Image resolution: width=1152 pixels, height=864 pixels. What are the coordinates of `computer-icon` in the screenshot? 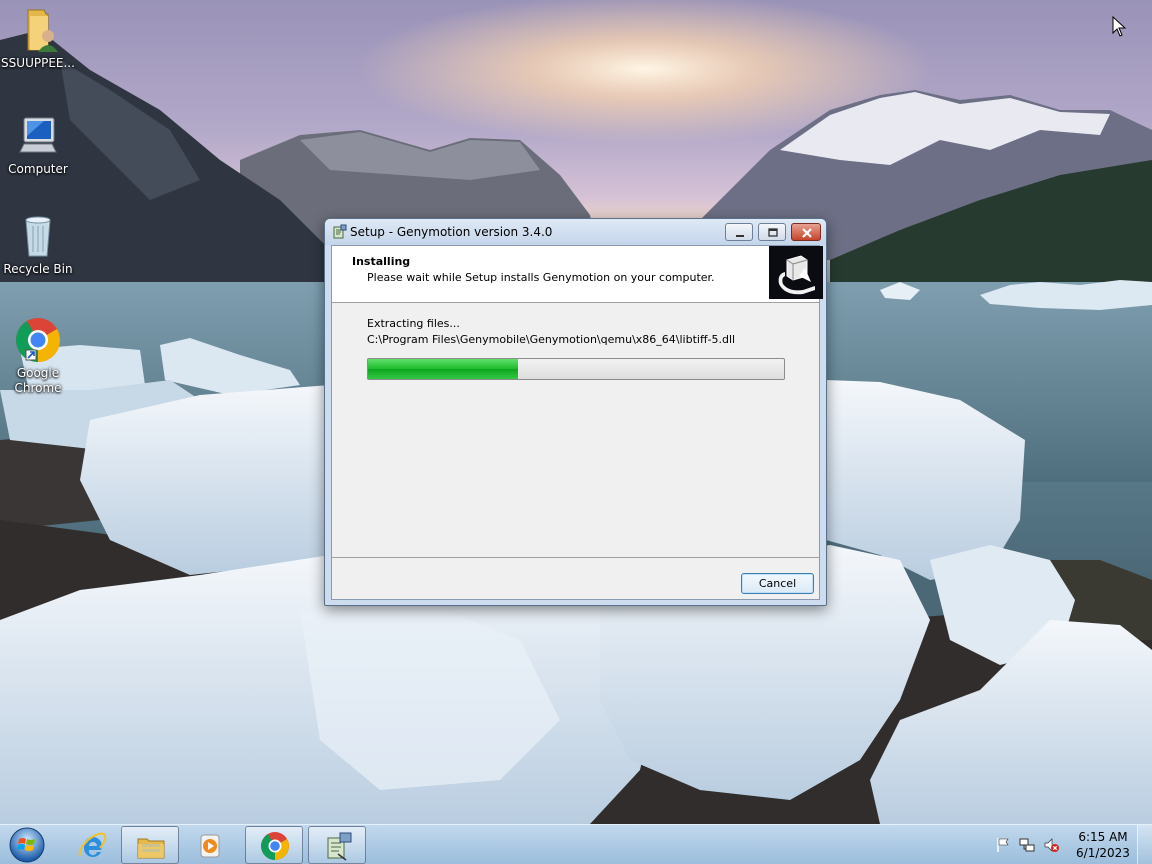 It's located at (38, 136).